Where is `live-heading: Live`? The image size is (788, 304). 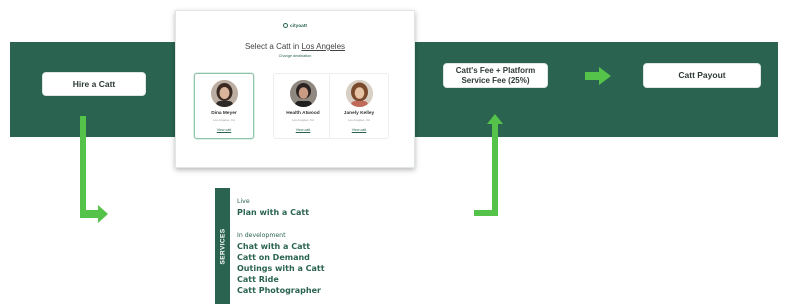
live-heading: Live is located at coordinates (243, 201).